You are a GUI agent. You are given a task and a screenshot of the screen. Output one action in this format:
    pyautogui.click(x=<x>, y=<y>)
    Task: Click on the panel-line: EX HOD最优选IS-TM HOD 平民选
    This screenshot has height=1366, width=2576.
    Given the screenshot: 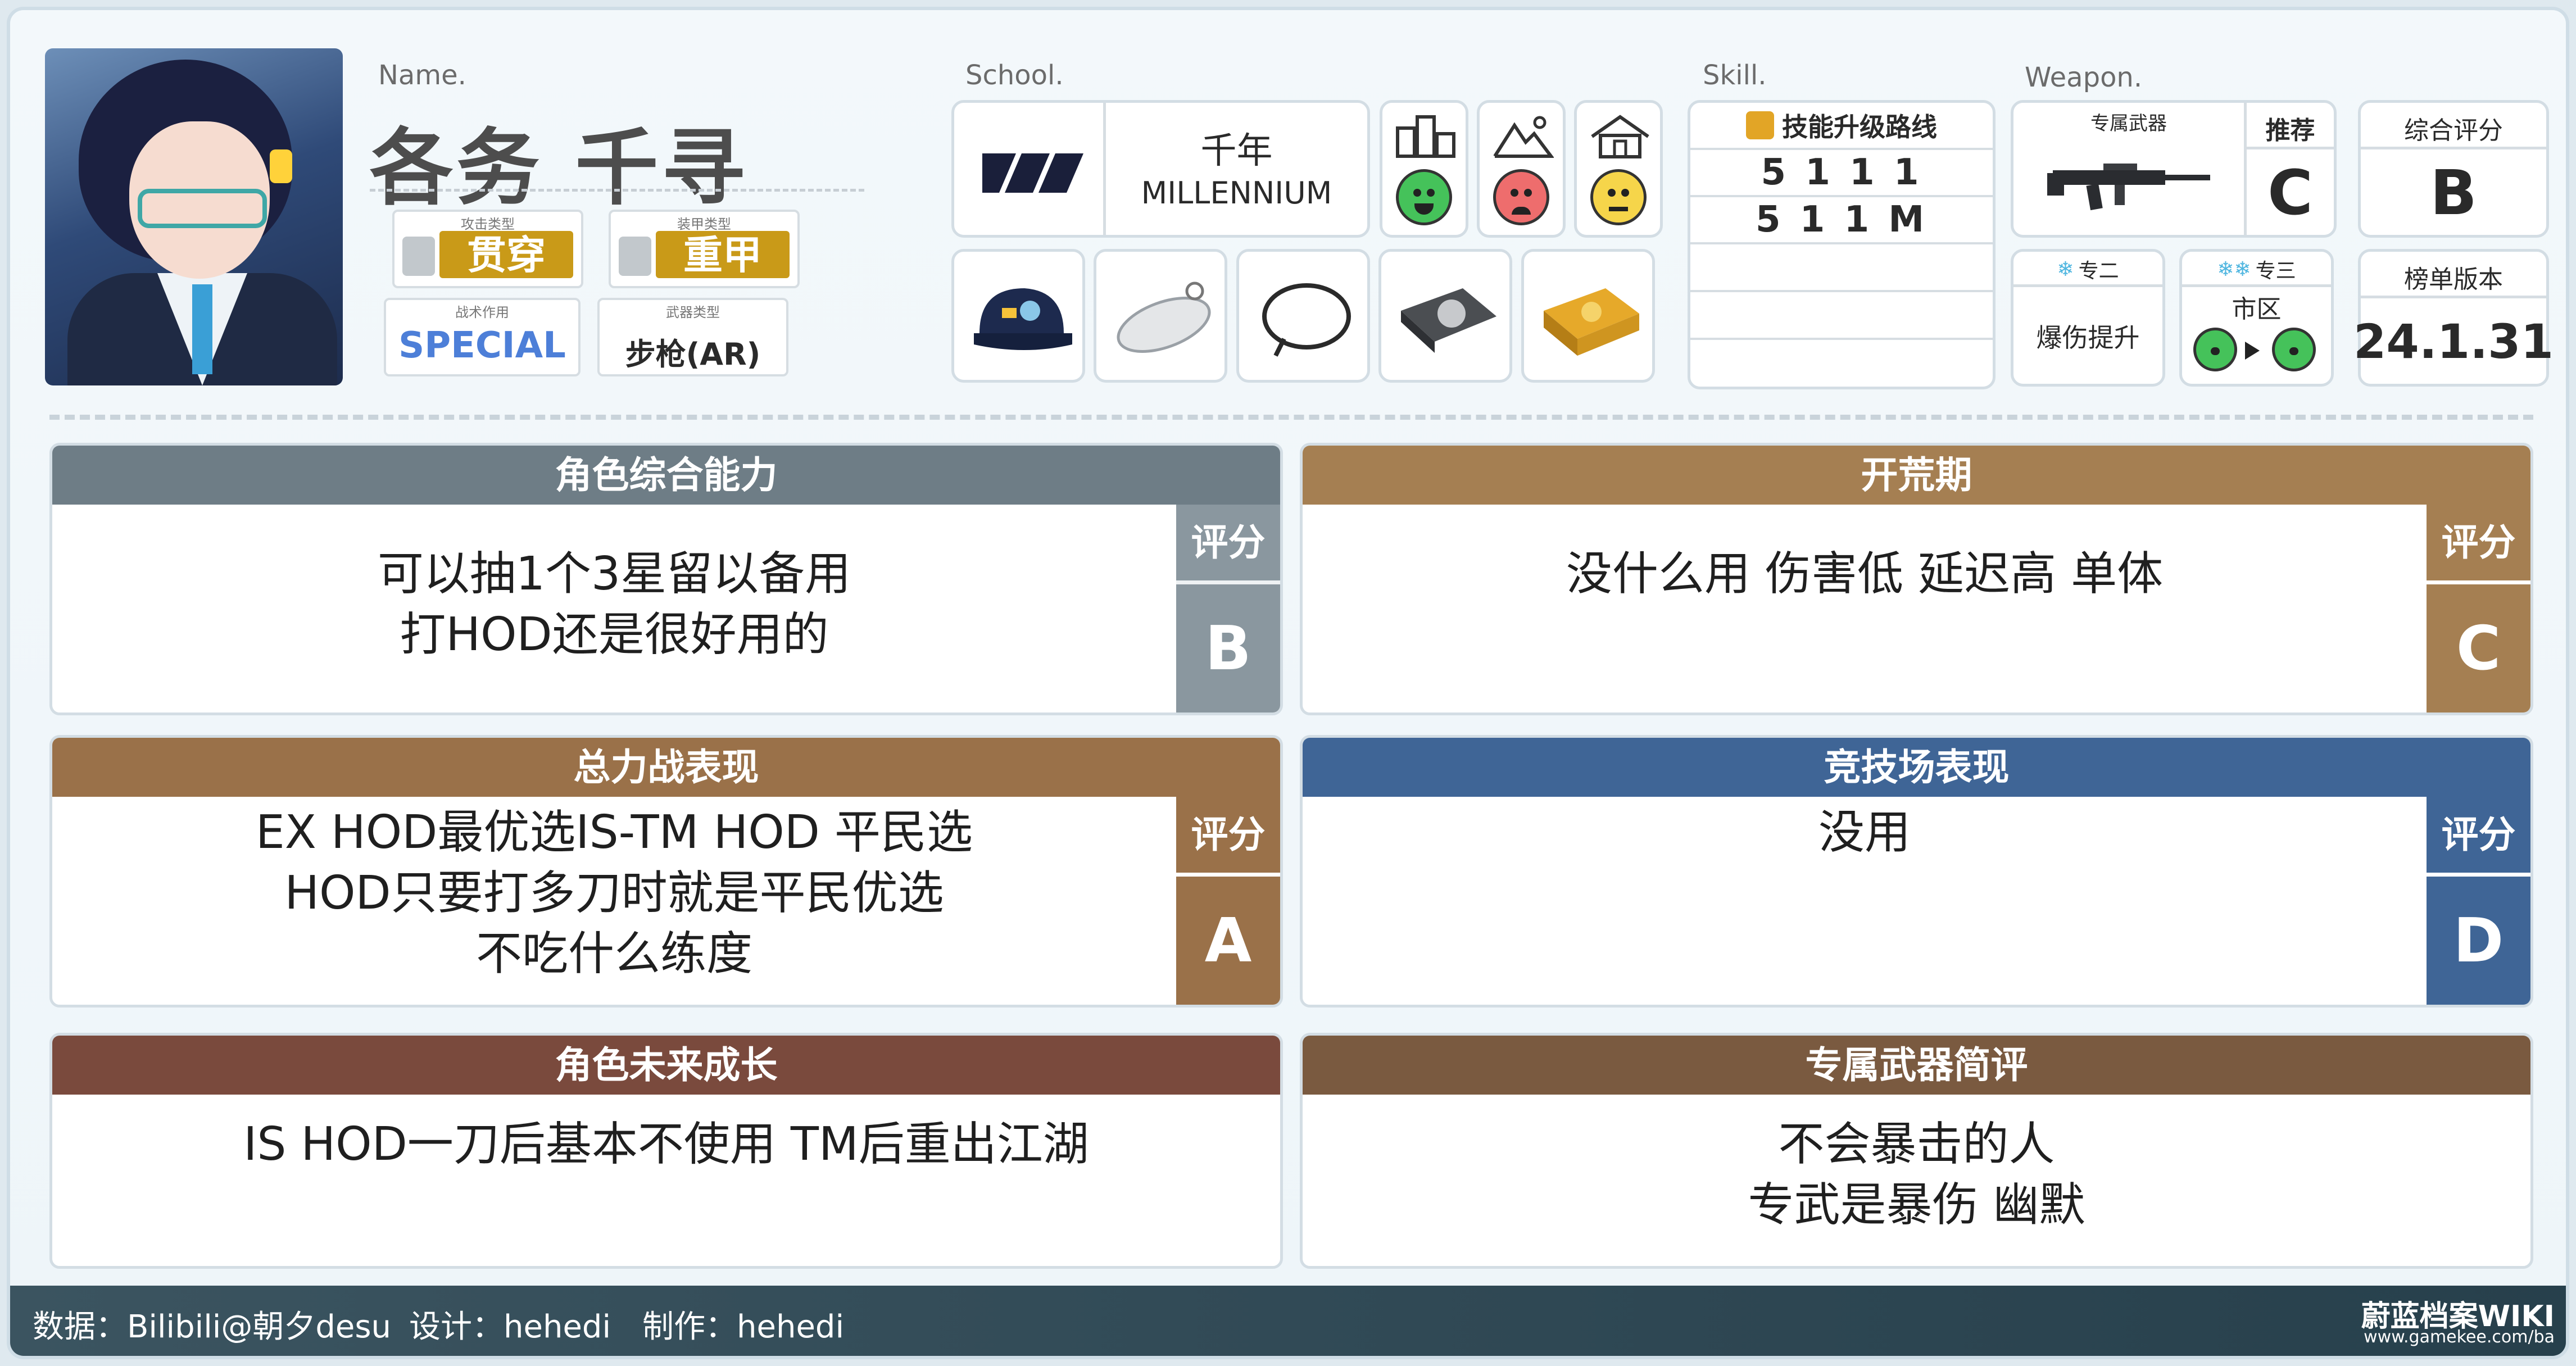 What is the action you would take?
    pyautogui.click(x=614, y=833)
    